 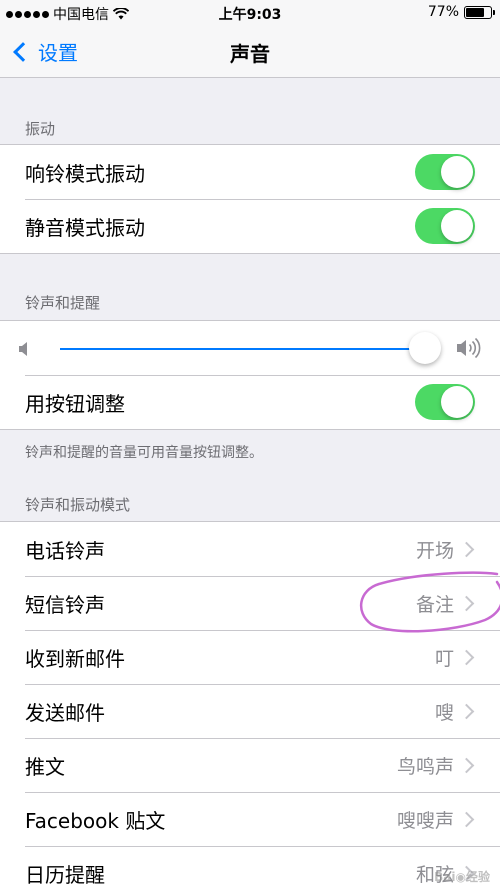 I want to click on vibration-group: 响铃模式振动 静音模式振动, so click(x=250, y=199).